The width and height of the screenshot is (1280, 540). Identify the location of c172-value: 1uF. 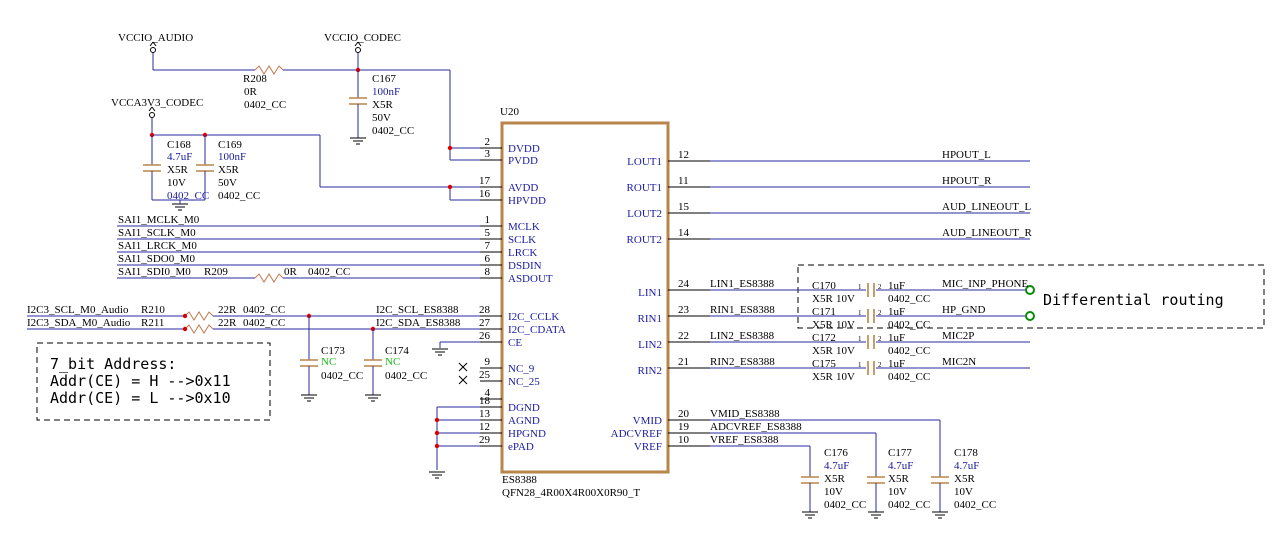
(896, 338).